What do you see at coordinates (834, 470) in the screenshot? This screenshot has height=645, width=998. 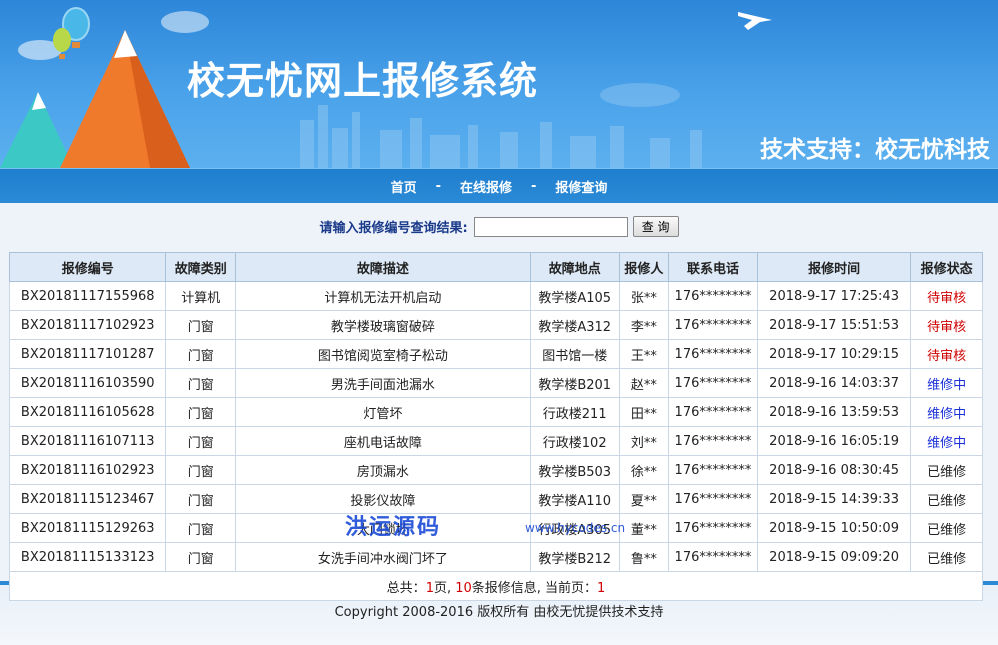 I see `repair-time-cell: 2018-9-16 08:30:45` at bounding box center [834, 470].